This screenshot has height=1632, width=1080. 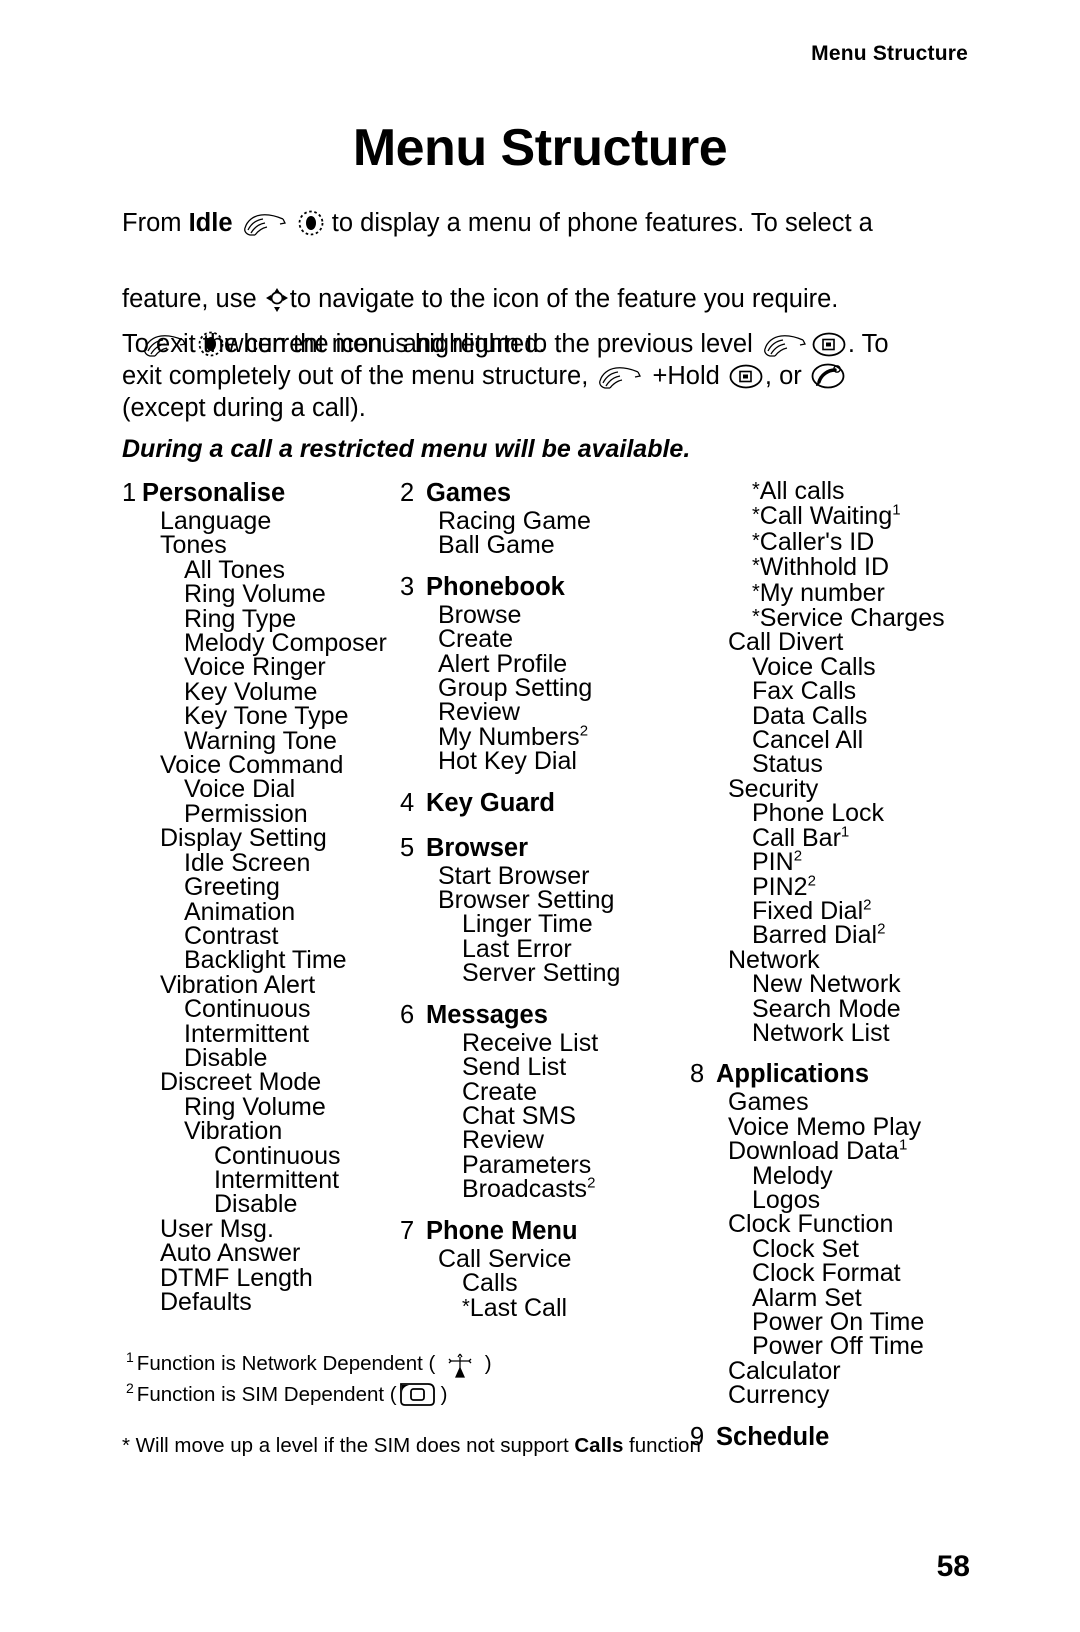 What do you see at coordinates (477, 847) in the screenshot?
I see `menu-group-title: Browser` at bounding box center [477, 847].